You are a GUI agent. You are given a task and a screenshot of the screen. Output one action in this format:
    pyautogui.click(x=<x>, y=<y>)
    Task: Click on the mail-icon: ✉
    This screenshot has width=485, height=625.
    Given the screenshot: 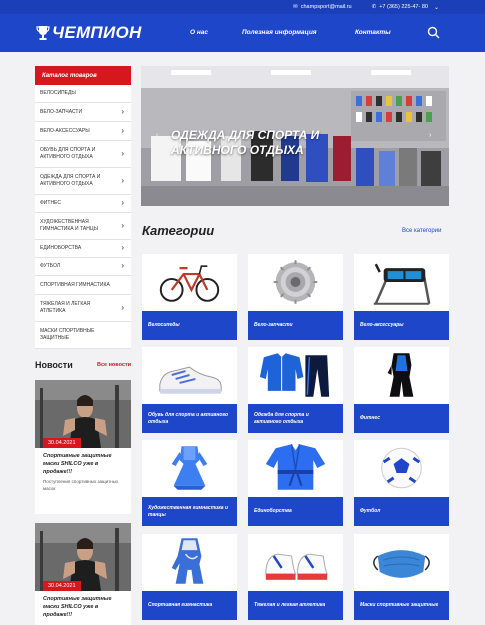 What is the action you would take?
    pyautogui.click(x=295, y=7)
    